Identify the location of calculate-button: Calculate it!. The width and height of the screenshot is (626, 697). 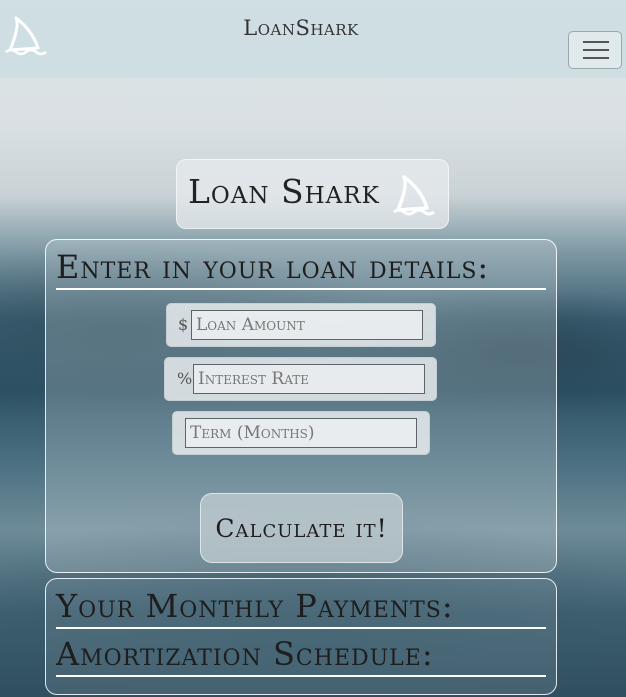
(301, 528).